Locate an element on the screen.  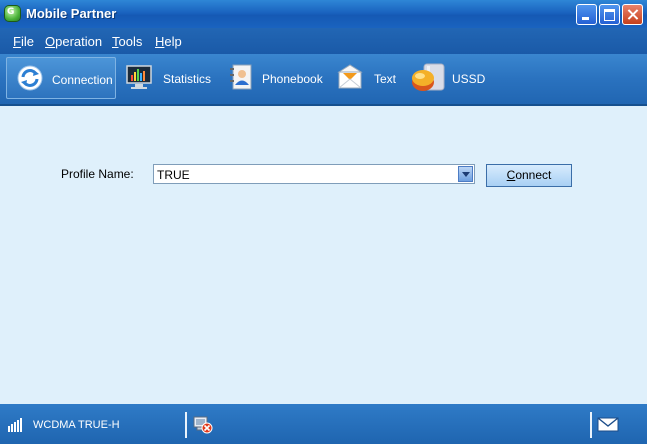
tab-ussd: USSD is located at coordinates (449, 78).